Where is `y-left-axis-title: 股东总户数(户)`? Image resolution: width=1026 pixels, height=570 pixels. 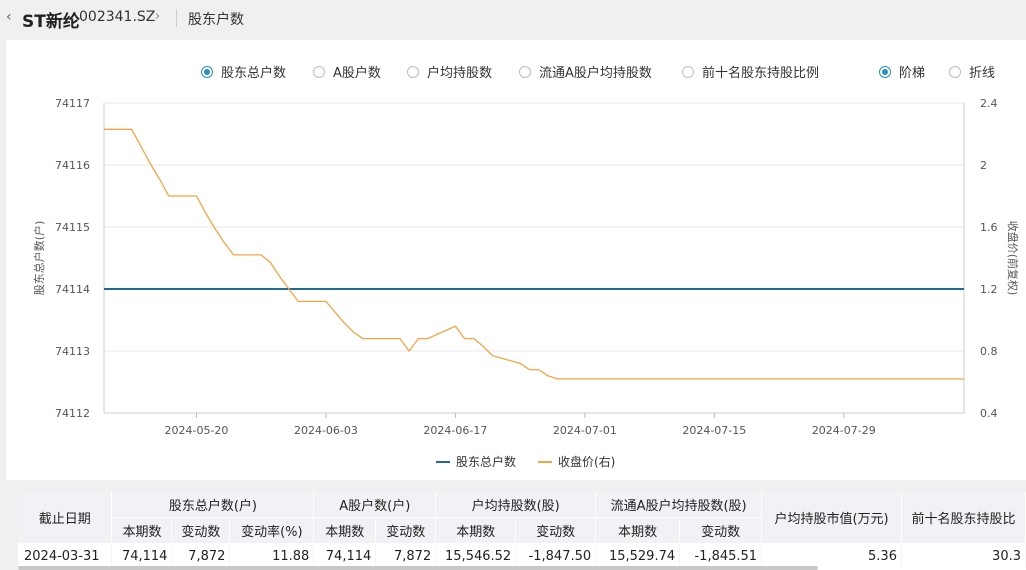 y-left-axis-title: 股东总户数(户) is located at coordinates (39, 258).